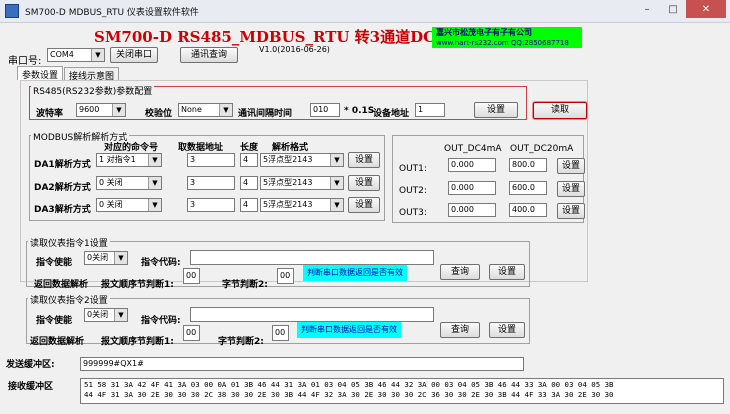 This screenshot has height=414, width=730. I want to click on baud-select: 9600 ▼, so click(101, 110).